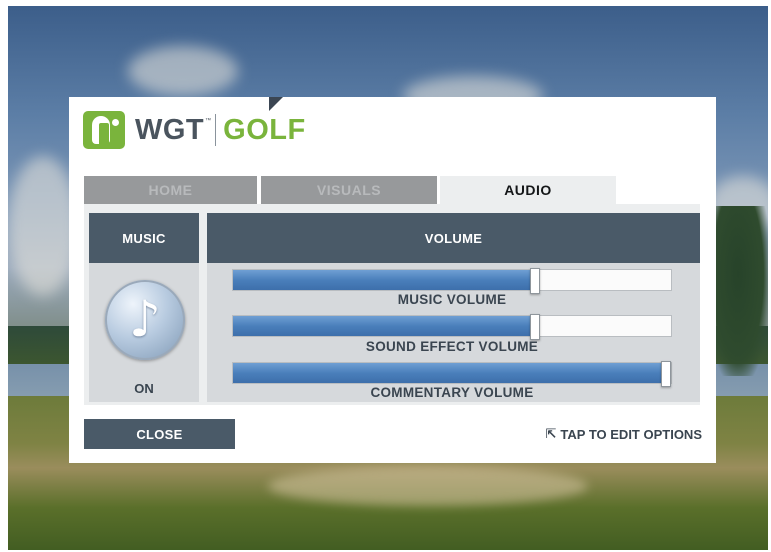  Describe the element at coordinates (428, 486) in the screenshot. I see `sand-bunker` at that location.